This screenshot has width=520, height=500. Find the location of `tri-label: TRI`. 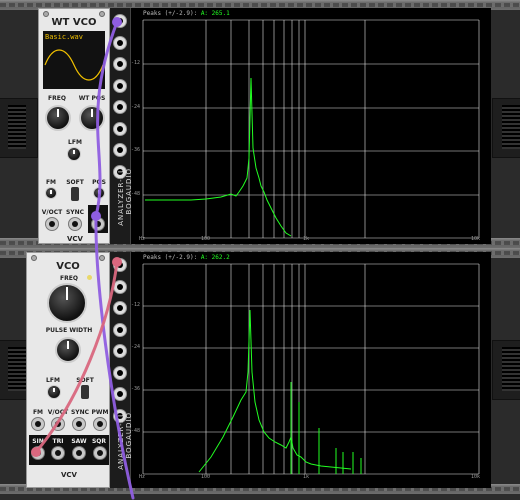

tri-label: TRI is located at coordinates (58, 441).